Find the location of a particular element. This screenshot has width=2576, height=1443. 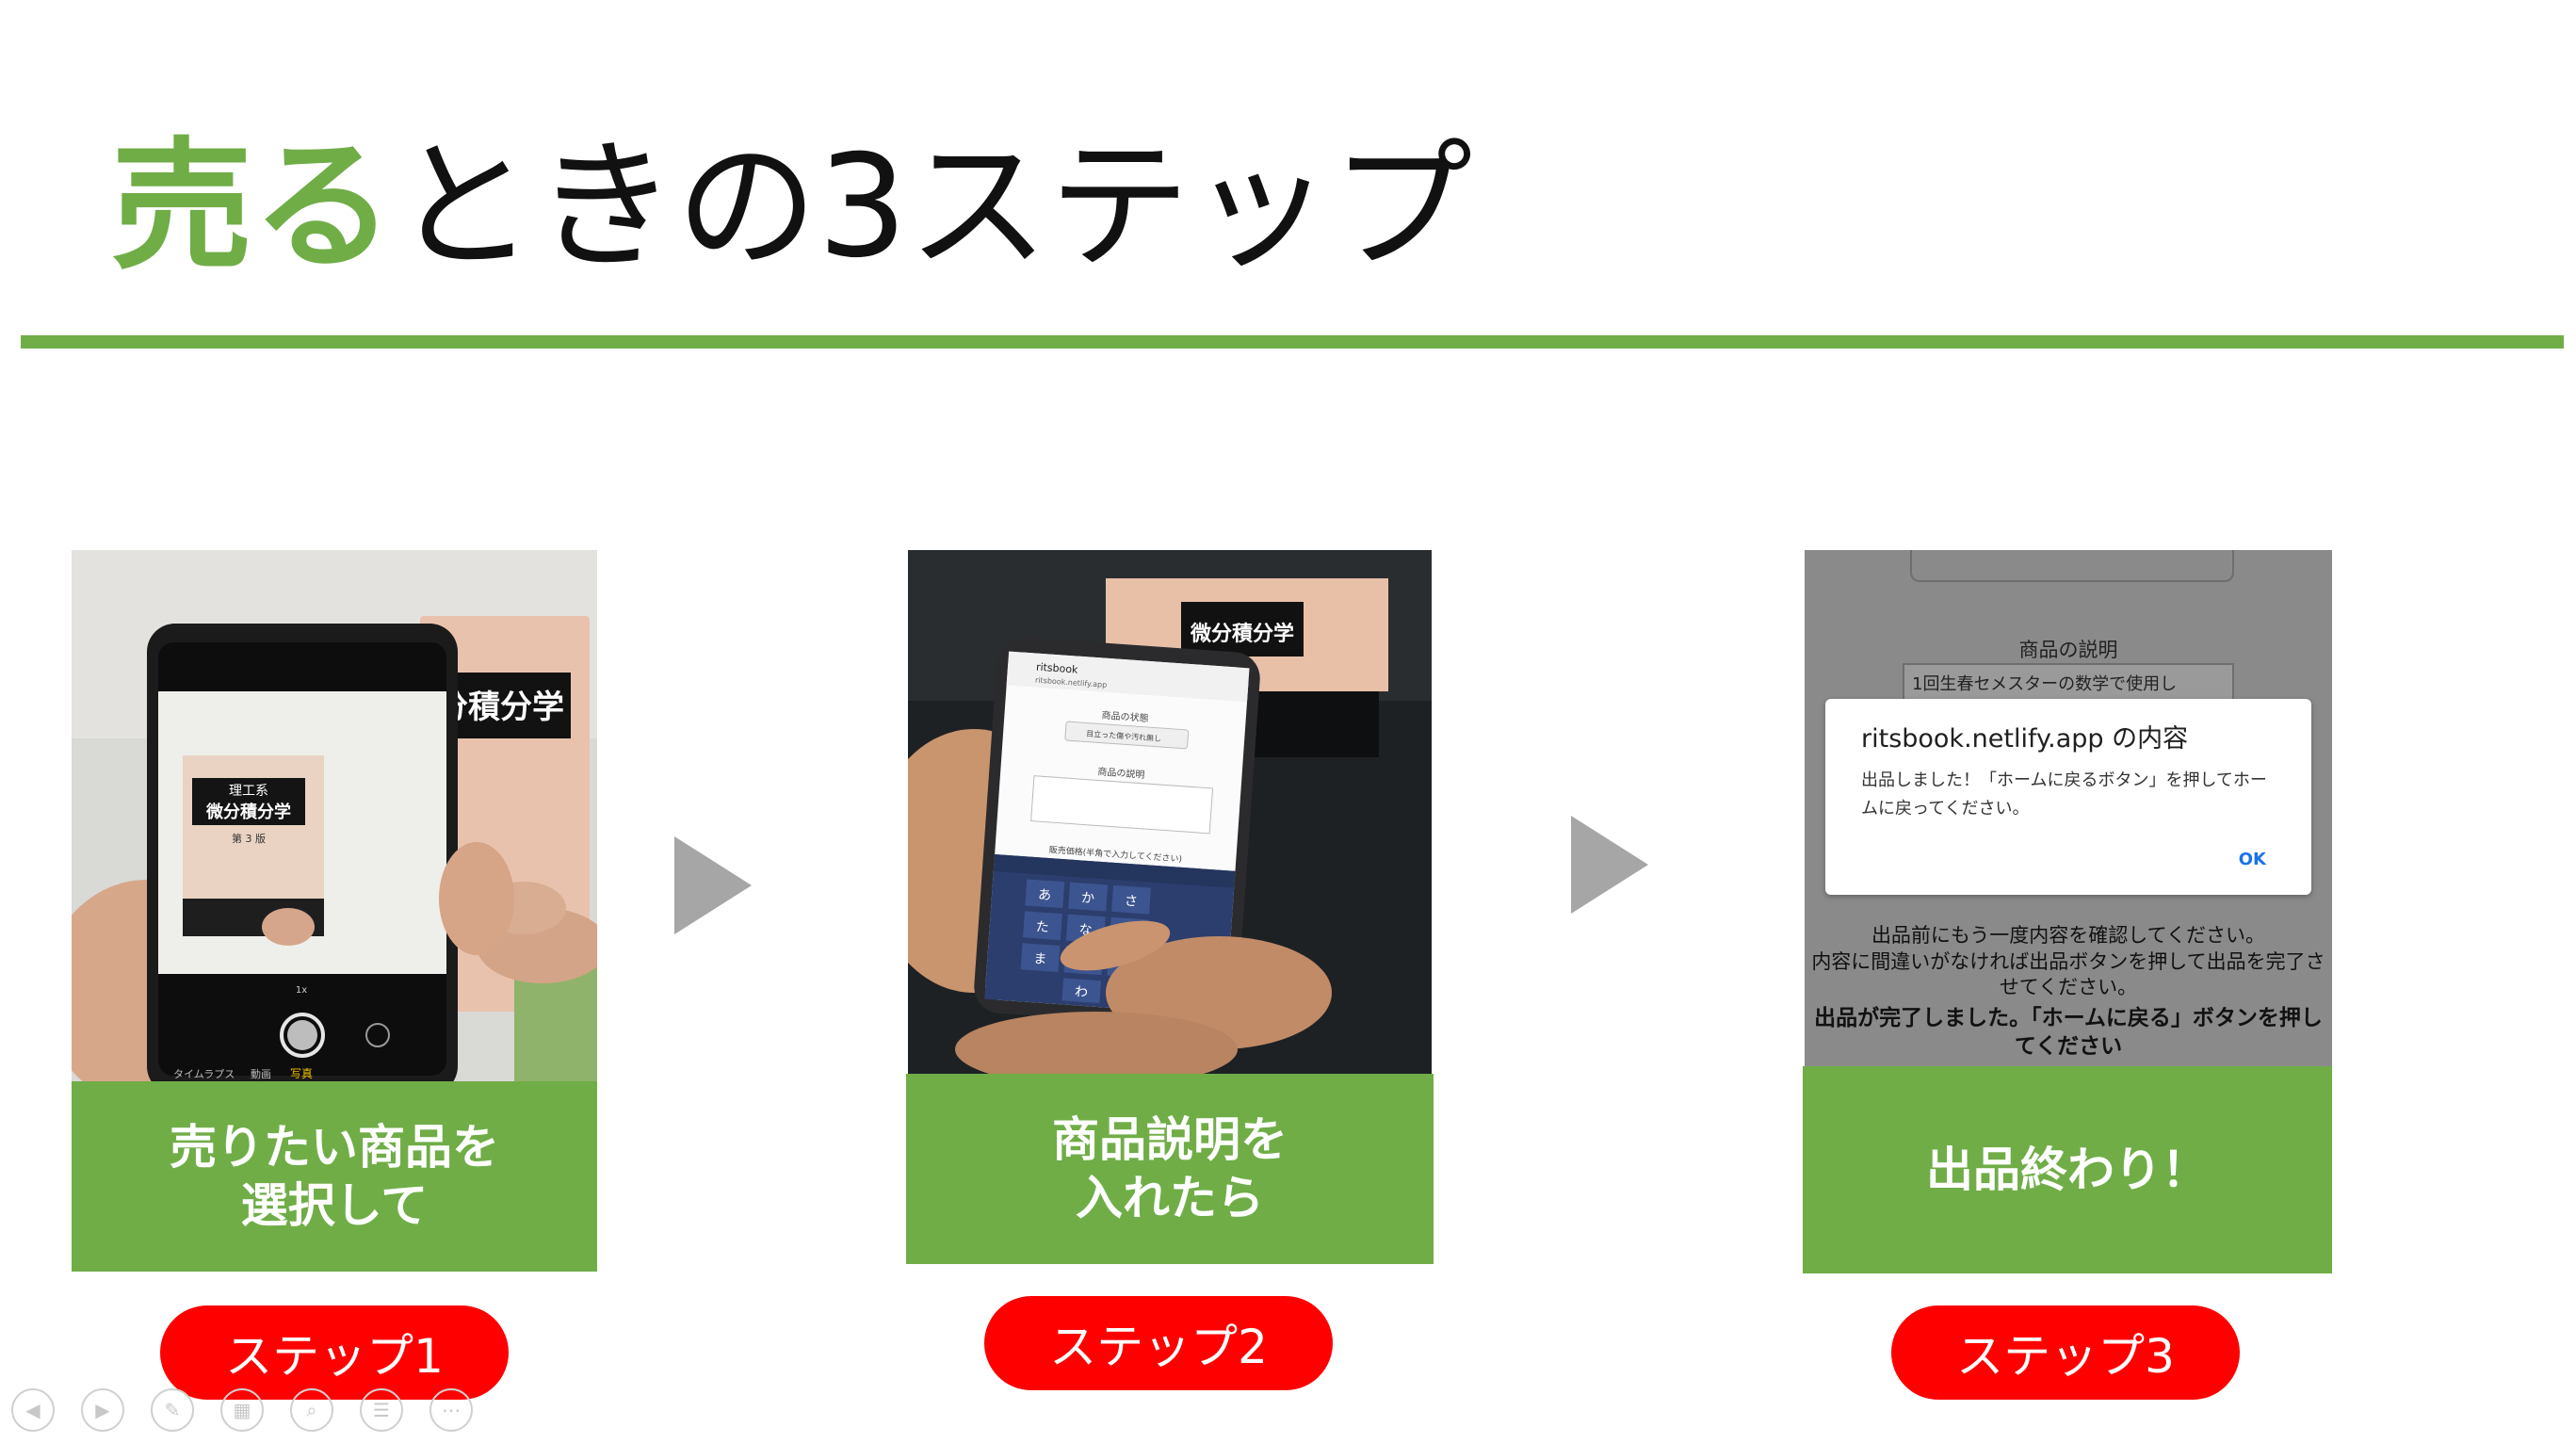

presentation-toolbar: ◀ ▶ ✎ ▦ ⌕ ☰ ⋯ is located at coordinates (242, 1410).